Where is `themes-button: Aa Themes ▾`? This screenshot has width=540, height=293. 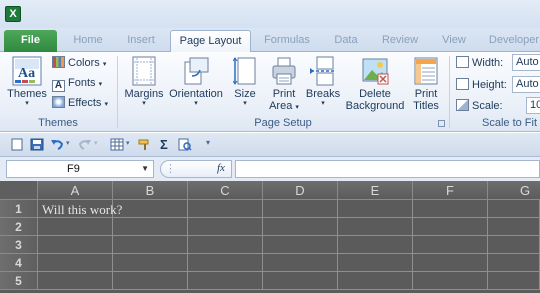 themes-button: Aa Themes ▾ is located at coordinates (27, 82).